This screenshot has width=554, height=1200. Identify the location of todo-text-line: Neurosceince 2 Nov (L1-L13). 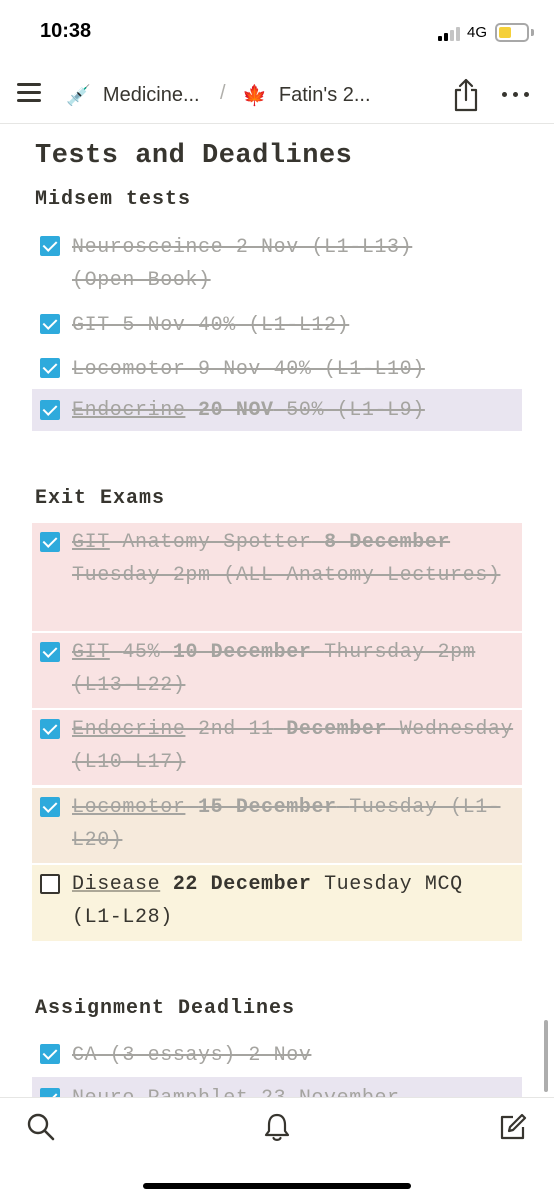
(242, 247).